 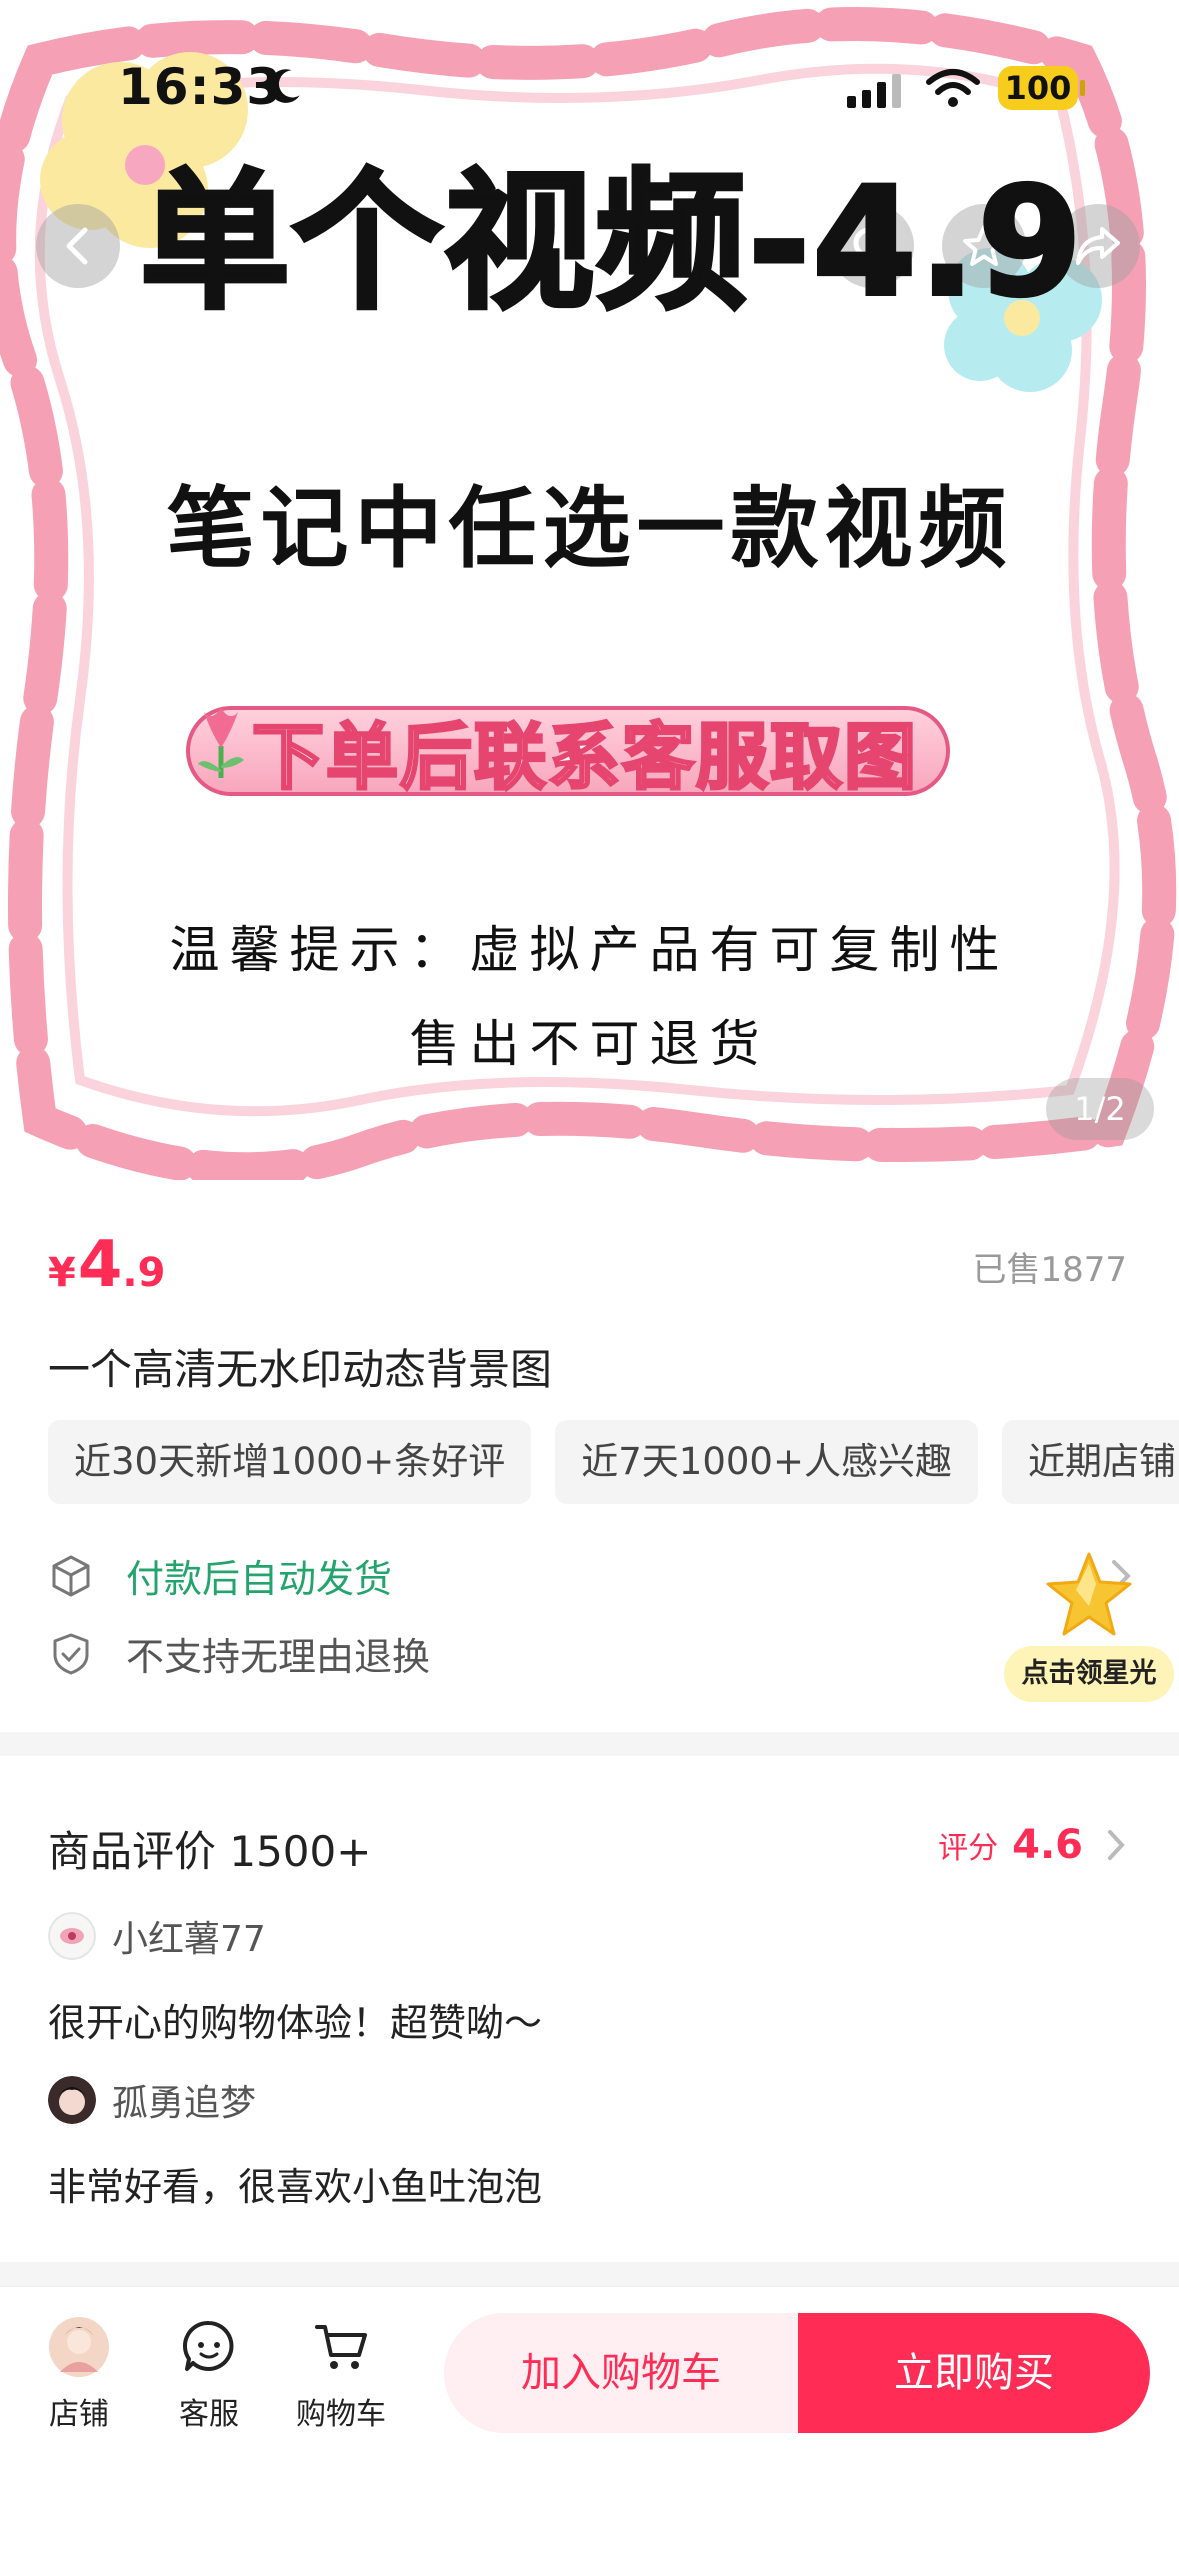 What do you see at coordinates (974, 2373) in the screenshot?
I see `buy-now-button: 立即购买` at bounding box center [974, 2373].